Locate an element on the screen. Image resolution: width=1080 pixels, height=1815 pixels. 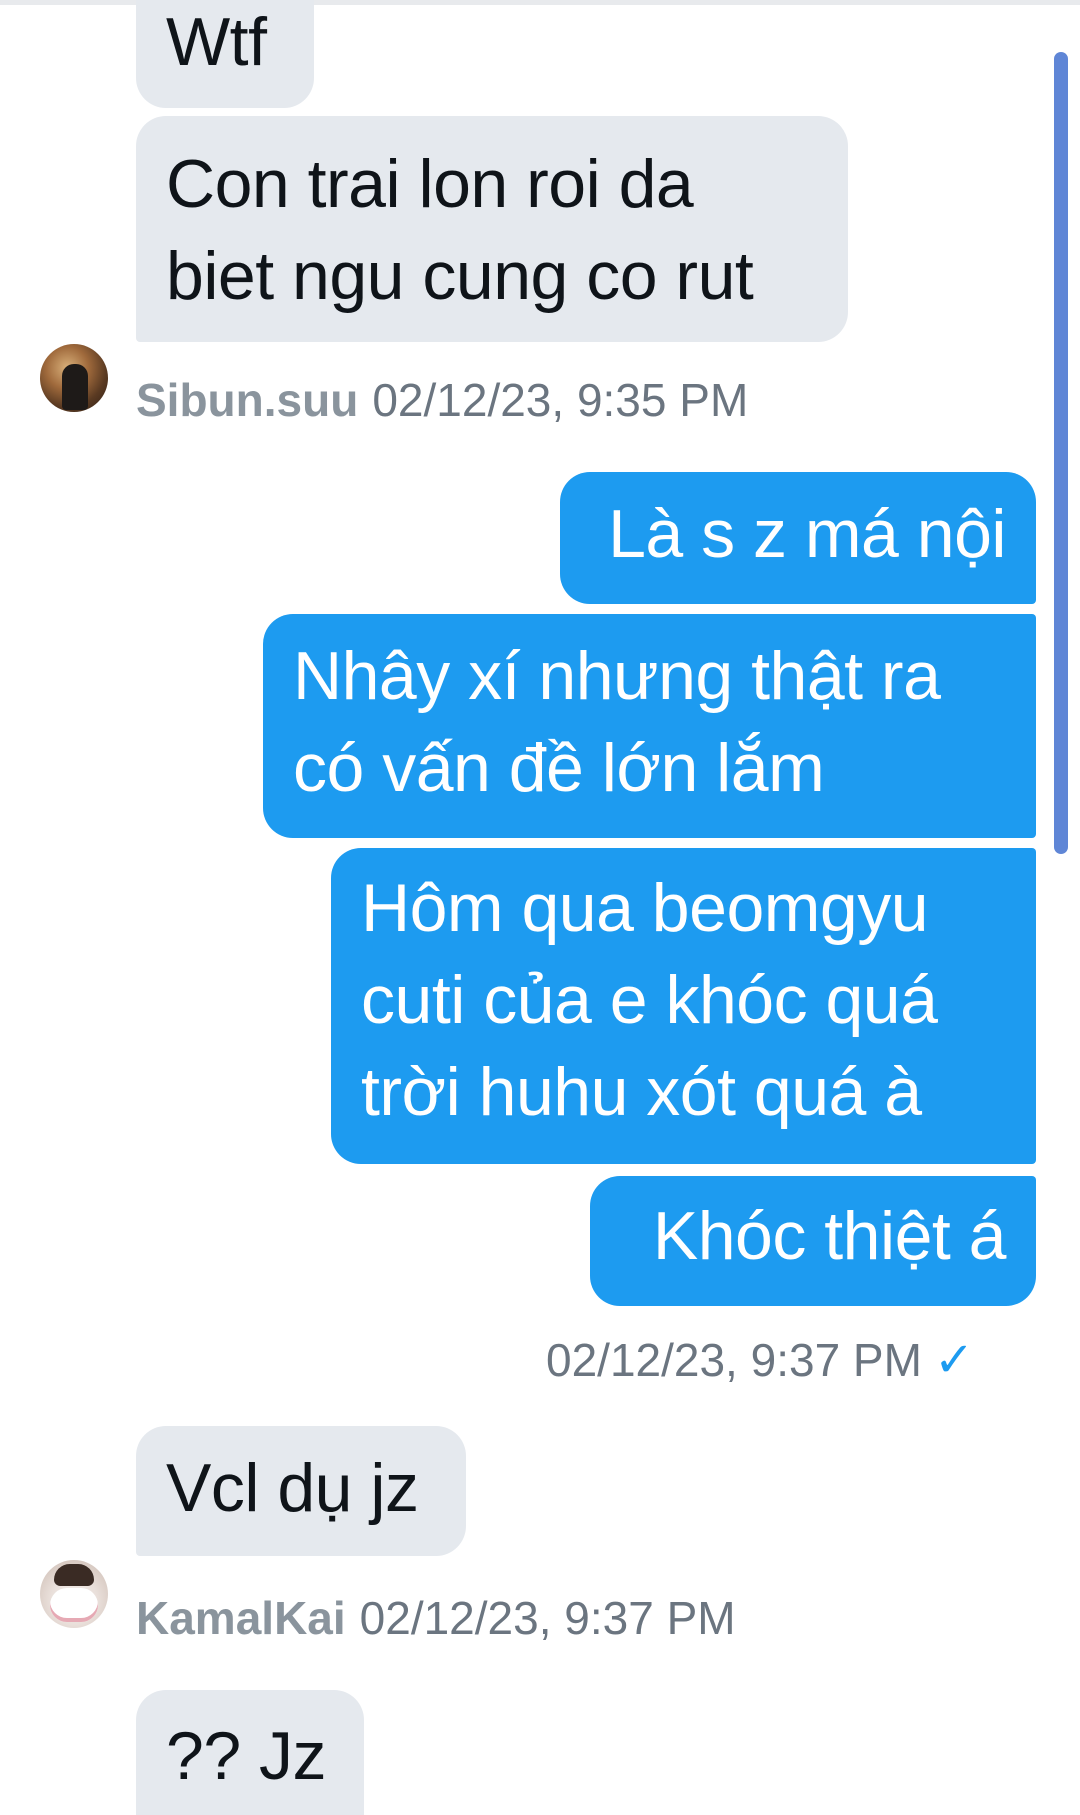
avatar-kamalkai is located at coordinates (74, 1594).